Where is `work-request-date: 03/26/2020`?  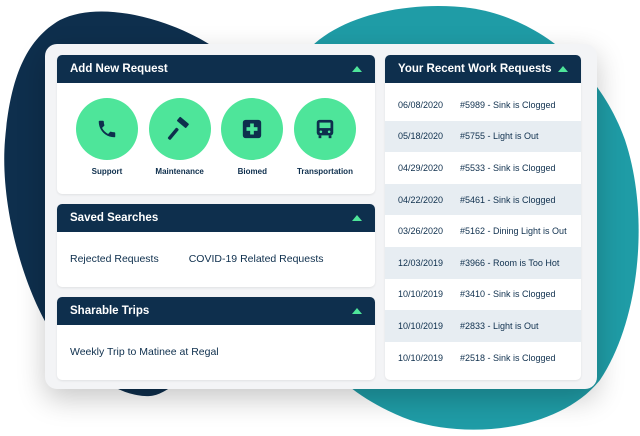 work-request-date: 03/26/2020 is located at coordinates (421, 231).